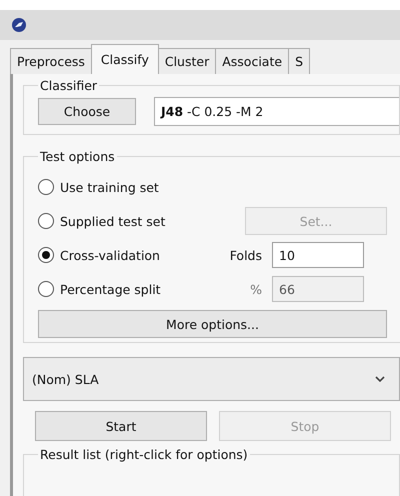 This screenshot has width=400, height=496. Describe the element at coordinates (187, 61) in the screenshot. I see `tab: Cluster` at that location.